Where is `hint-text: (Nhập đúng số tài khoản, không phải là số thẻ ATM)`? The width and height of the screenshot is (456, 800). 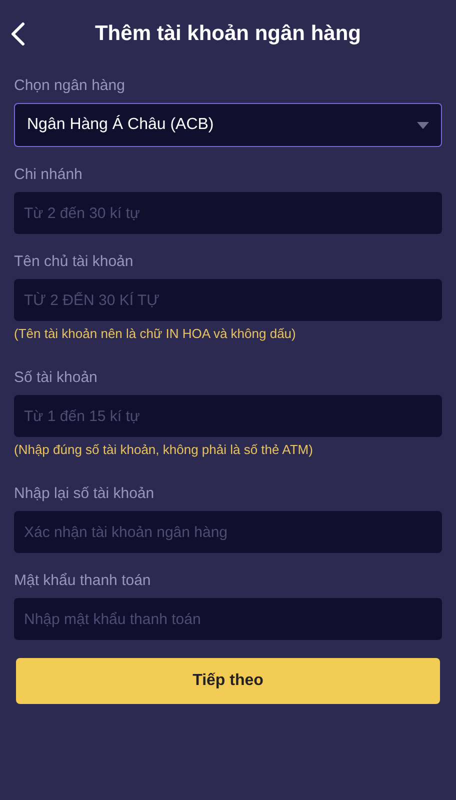 hint-text: (Nhập đúng số tài khoản, không phải là số thẻ ATM) is located at coordinates (164, 450).